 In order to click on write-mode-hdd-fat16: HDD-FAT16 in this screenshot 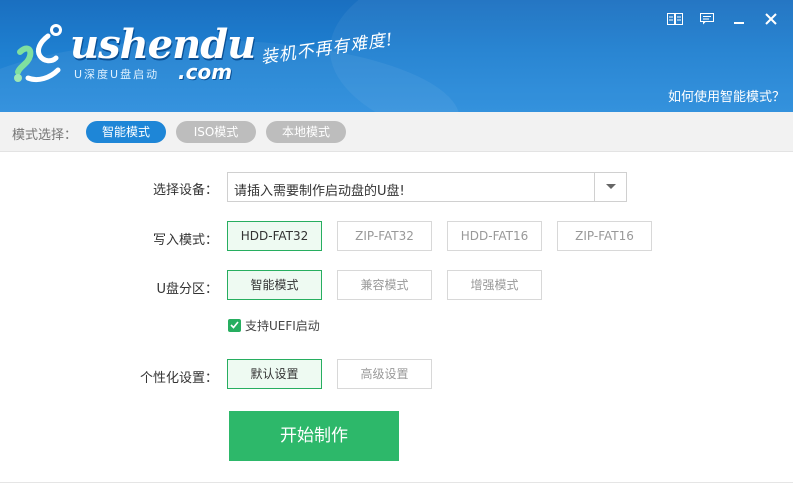, I will do `click(494, 236)`.